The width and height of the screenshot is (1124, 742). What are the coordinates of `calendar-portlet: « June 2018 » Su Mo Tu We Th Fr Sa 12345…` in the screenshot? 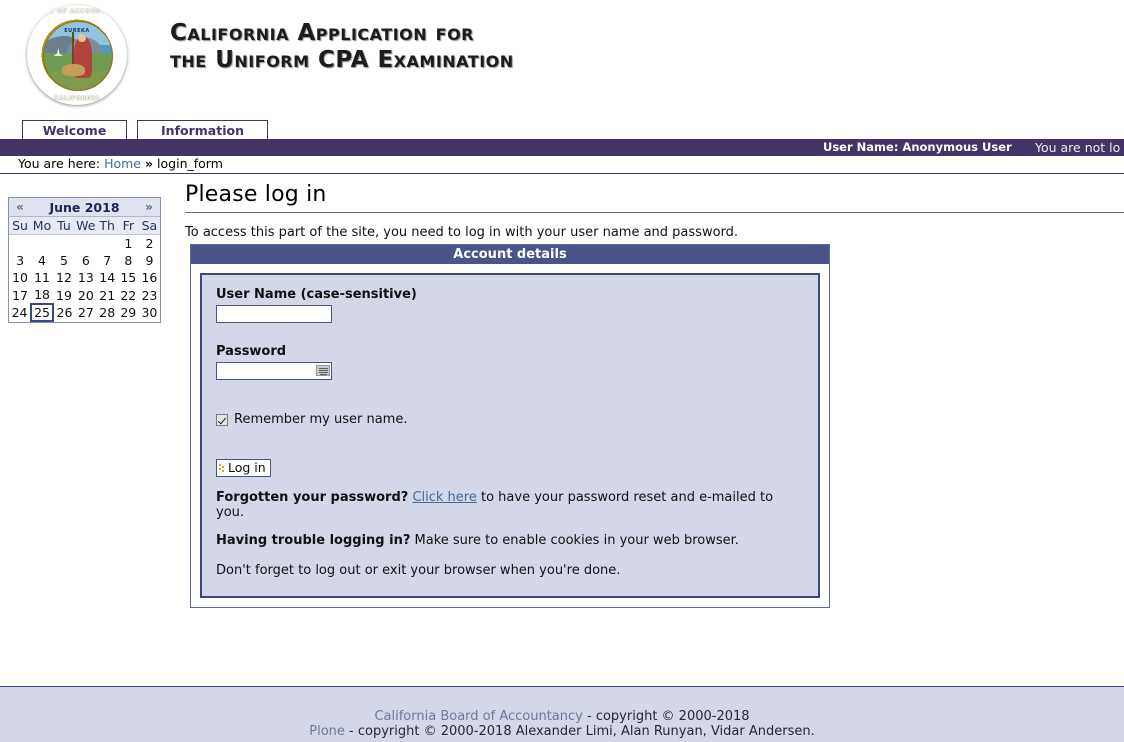 It's located at (84, 260).